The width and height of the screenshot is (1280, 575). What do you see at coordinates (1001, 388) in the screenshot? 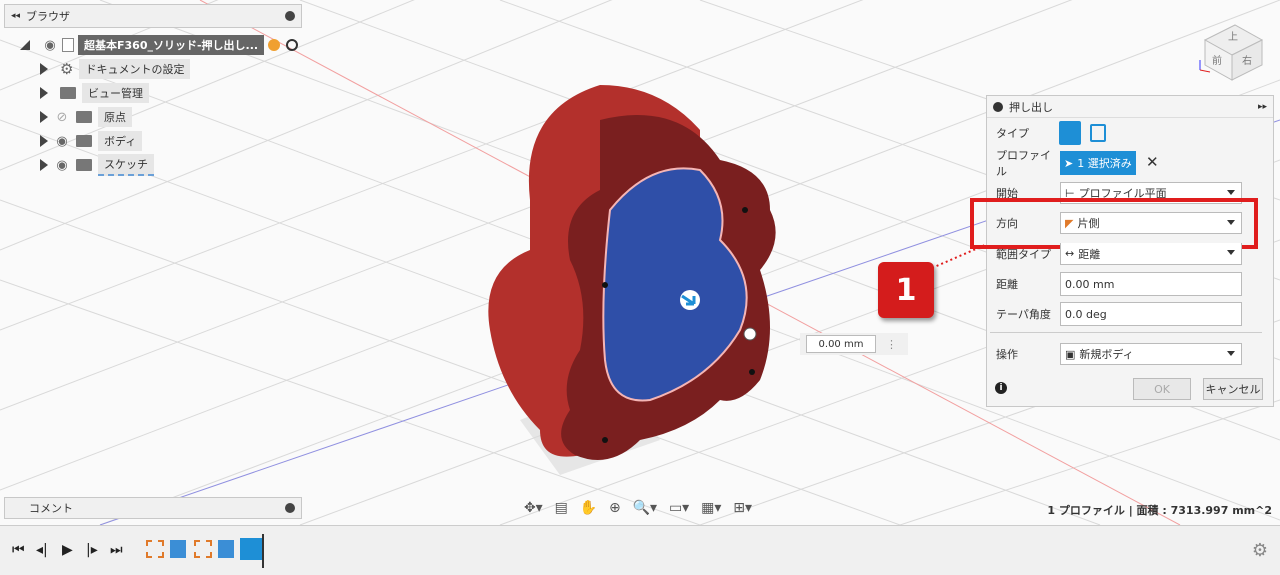
I see `info-icon: i` at bounding box center [1001, 388].